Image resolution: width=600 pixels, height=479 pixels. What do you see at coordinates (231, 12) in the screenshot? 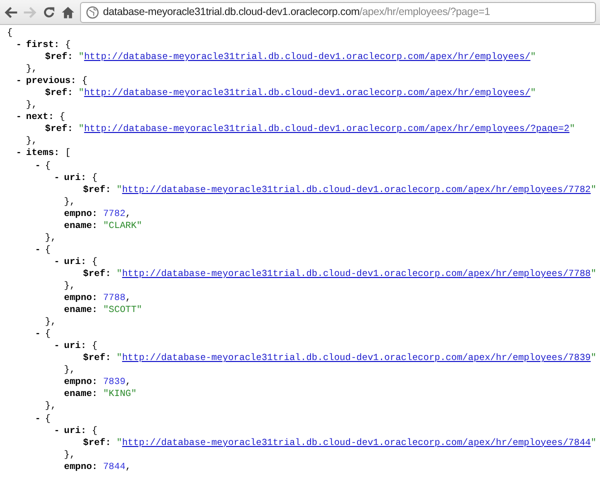
I see `url-host: database-meyoracle31trial.db.cloud-dev1.oraclecorp.com` at bounding box center [231, 12].